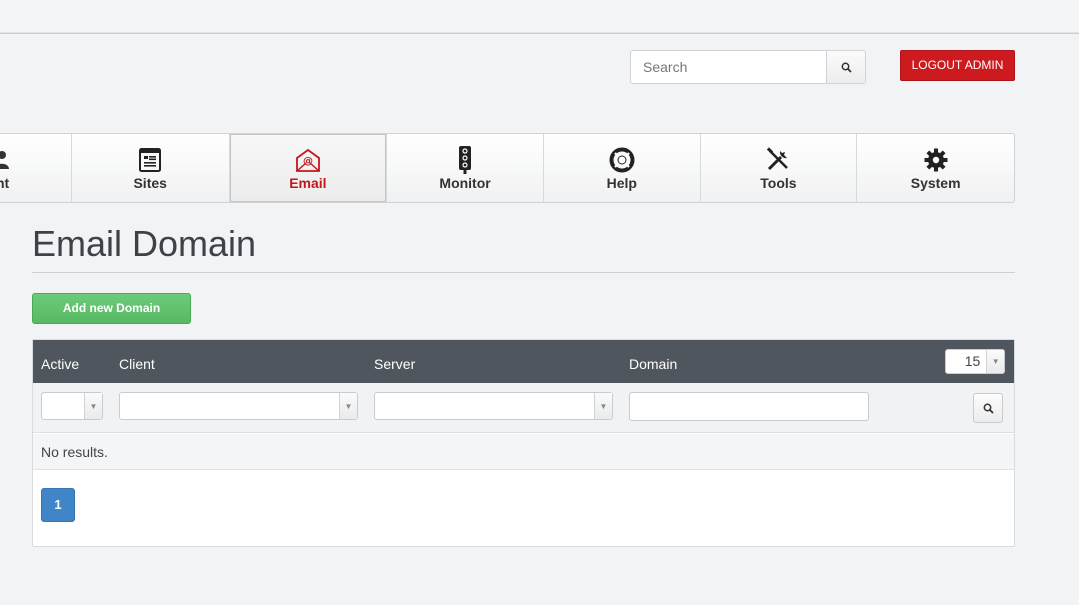 The width and height of the screenshot is (1079, 605). What do you see at coordinates (465, 183) in the screenshot?
I see `nav-label: Monitor` at bounding box center [465, 183].